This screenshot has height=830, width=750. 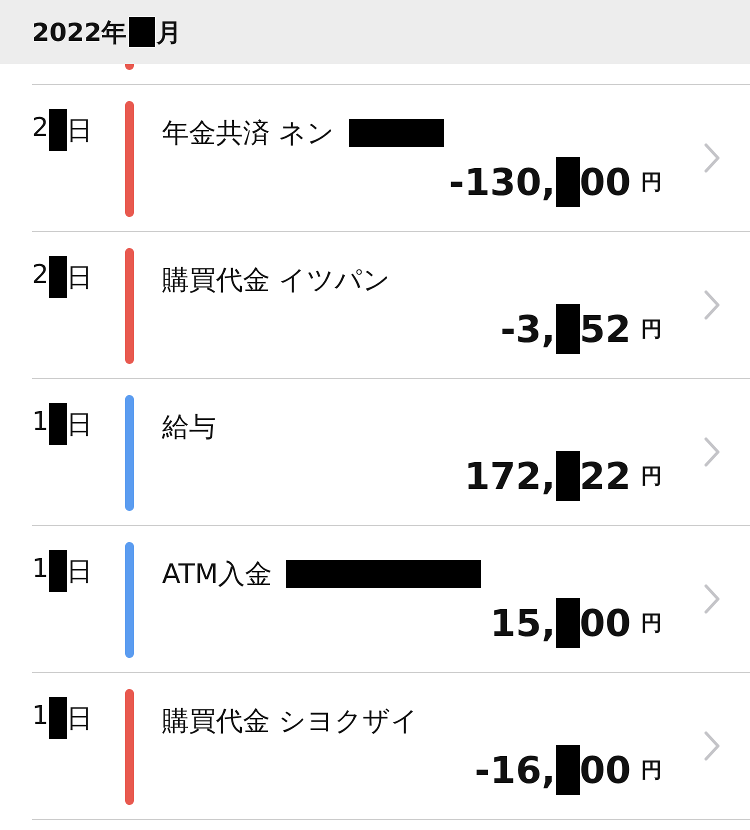 What do you see at coordinates (79, 32) in the screenshot?
I see `year-label: 2022年` at bounding box center [79, 32].